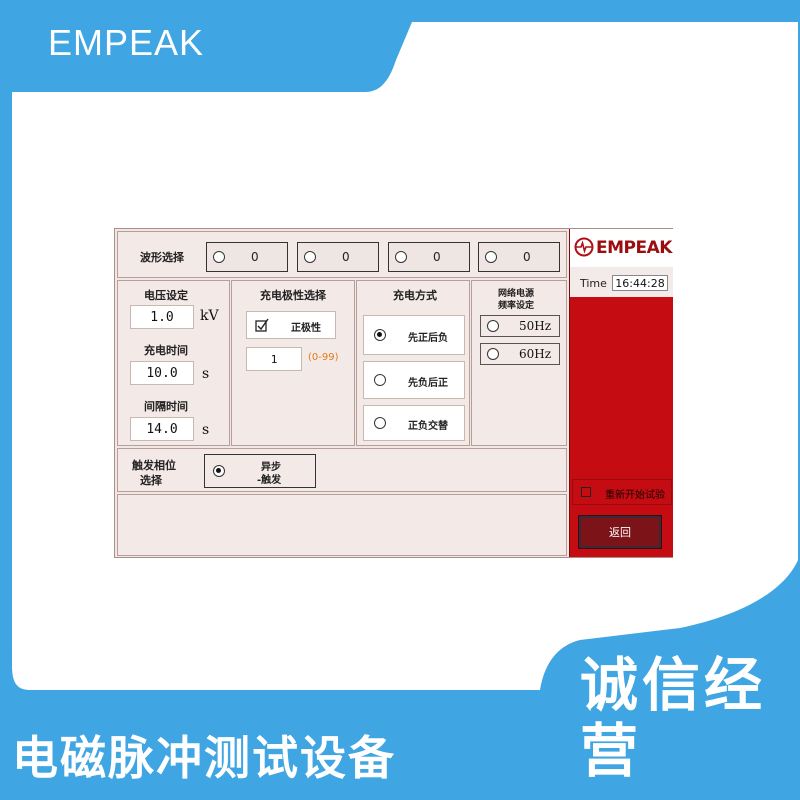  What do you see at coordinates (269, 480) in the screenshot?
I see `async-trigger-label-2: -触发` at bounding box center [269, 480].